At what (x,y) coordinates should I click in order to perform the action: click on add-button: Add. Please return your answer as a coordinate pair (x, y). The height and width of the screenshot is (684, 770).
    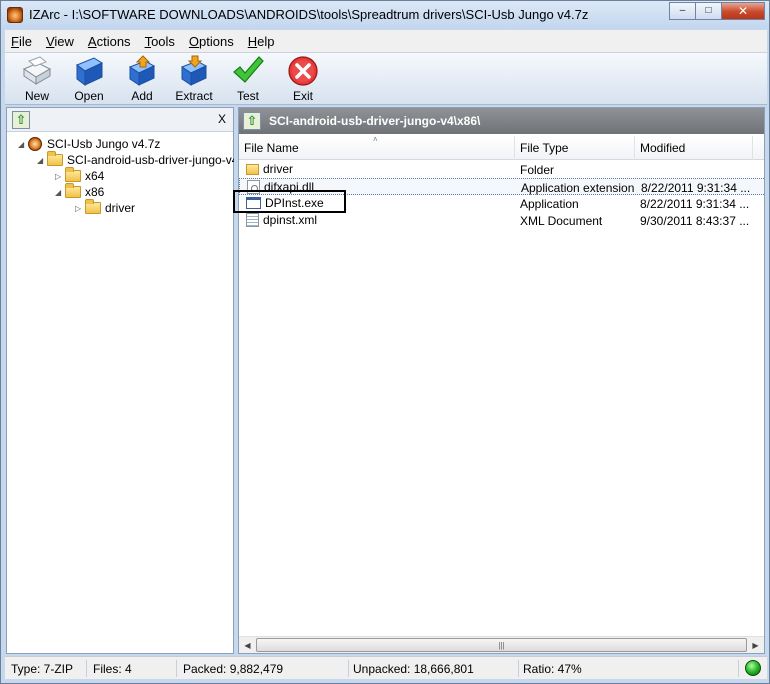
    Looking at the image, I should click on (142, 79).